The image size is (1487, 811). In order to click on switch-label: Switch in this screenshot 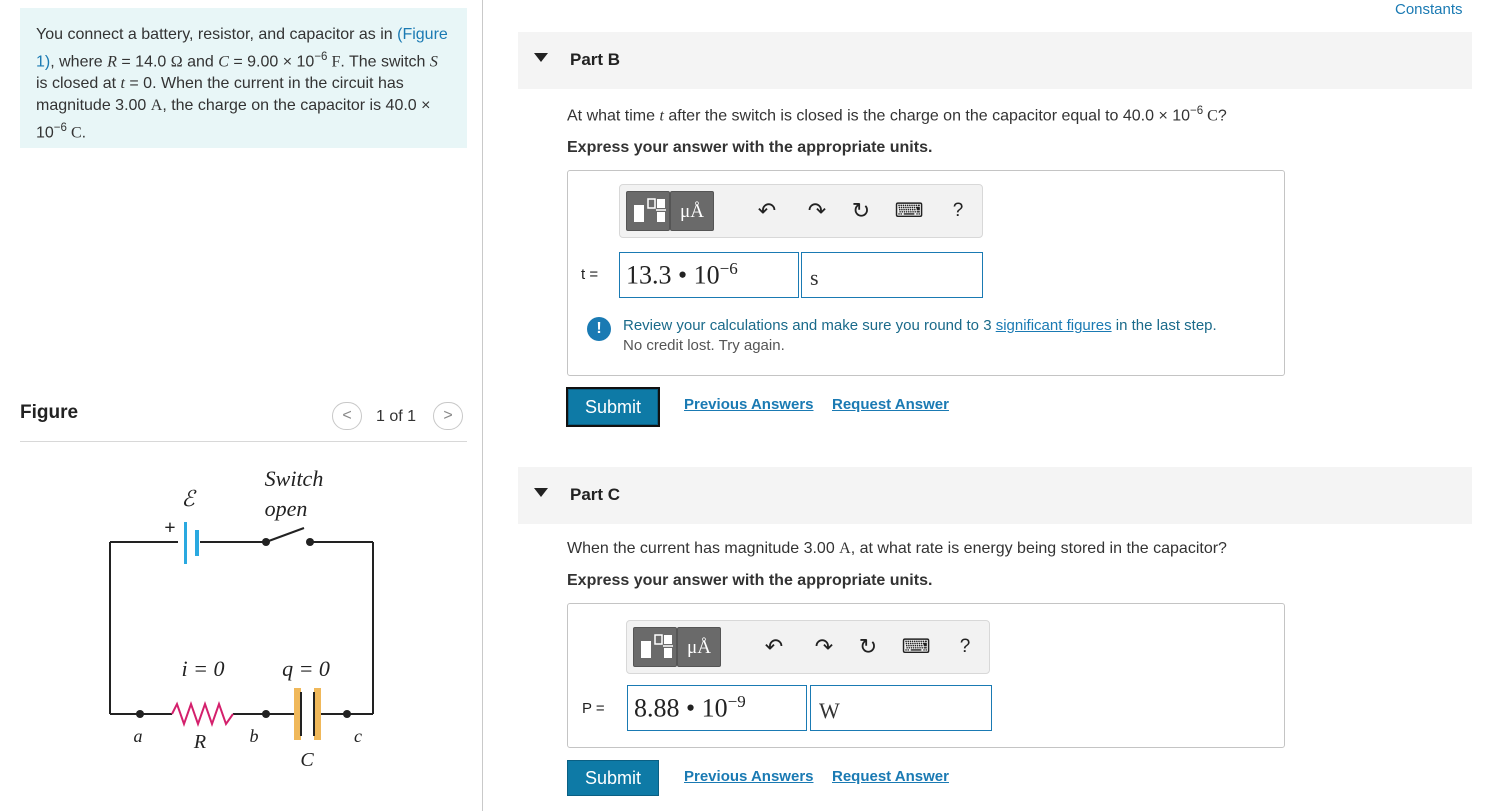, I will do `click(294, 478)`.